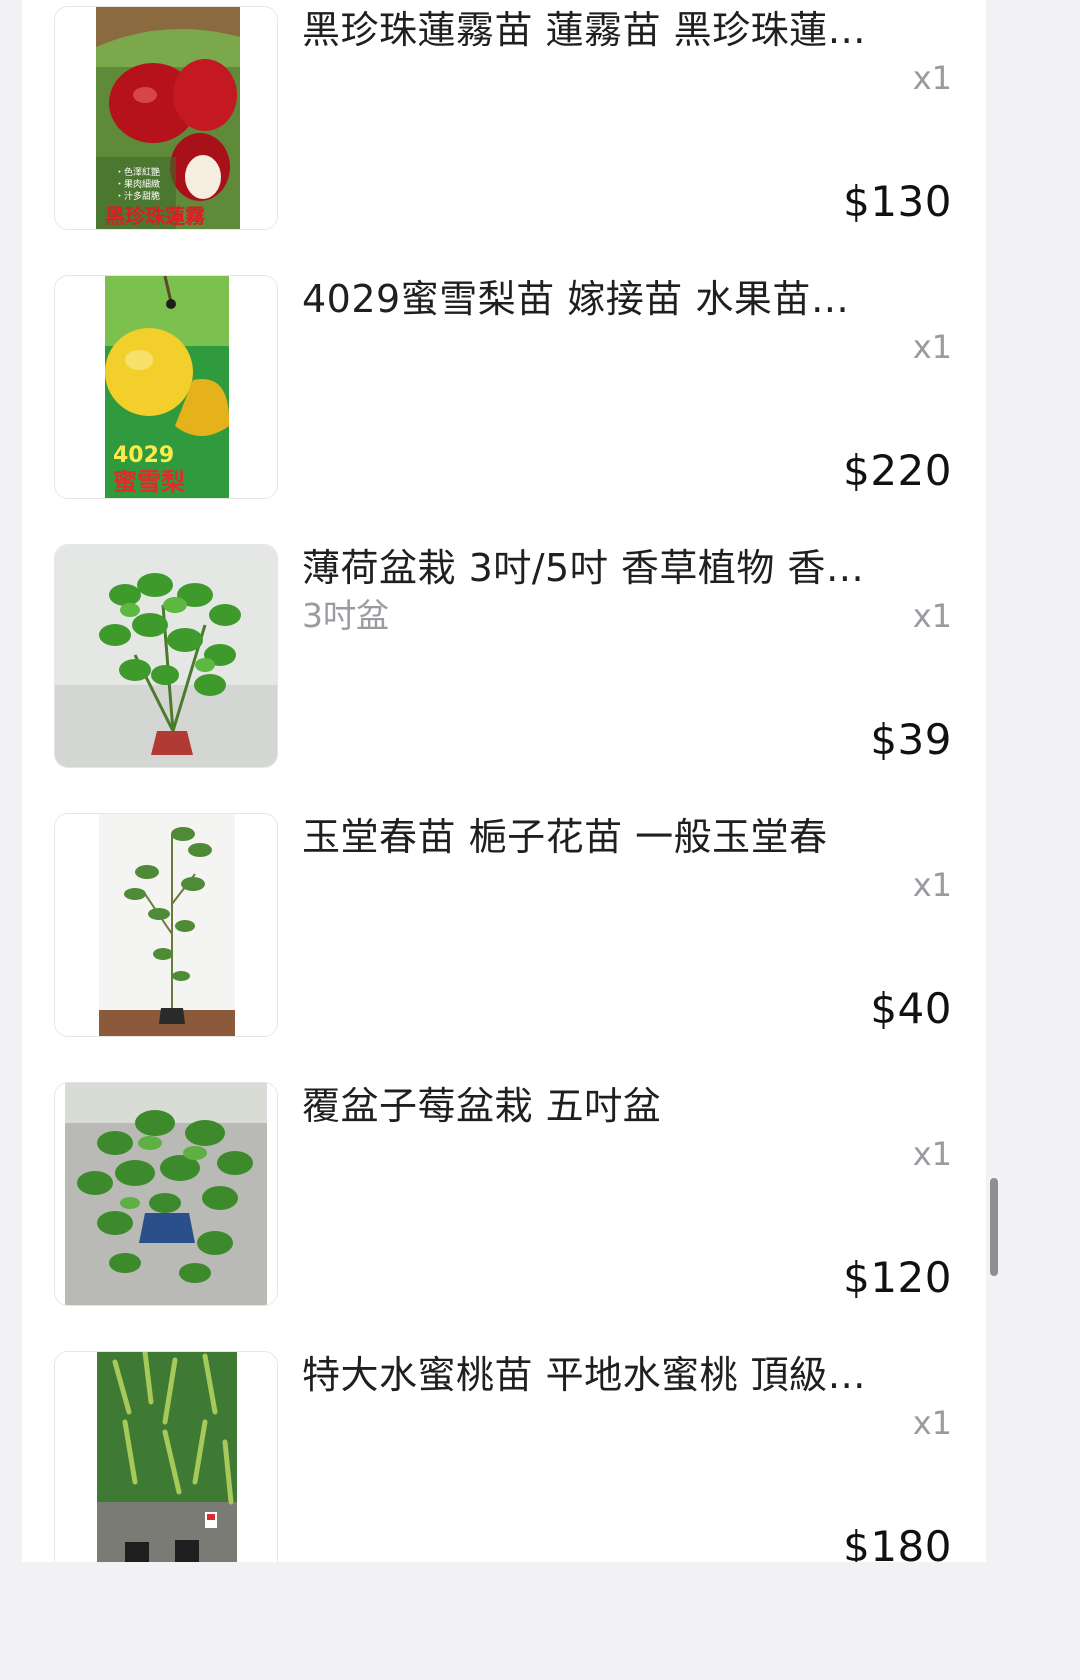 This screenshot has height=1680, width=1080. Describe the element at coordinates (143, 455) in the screenshot. I see `image-number-label: 4029` at that location.